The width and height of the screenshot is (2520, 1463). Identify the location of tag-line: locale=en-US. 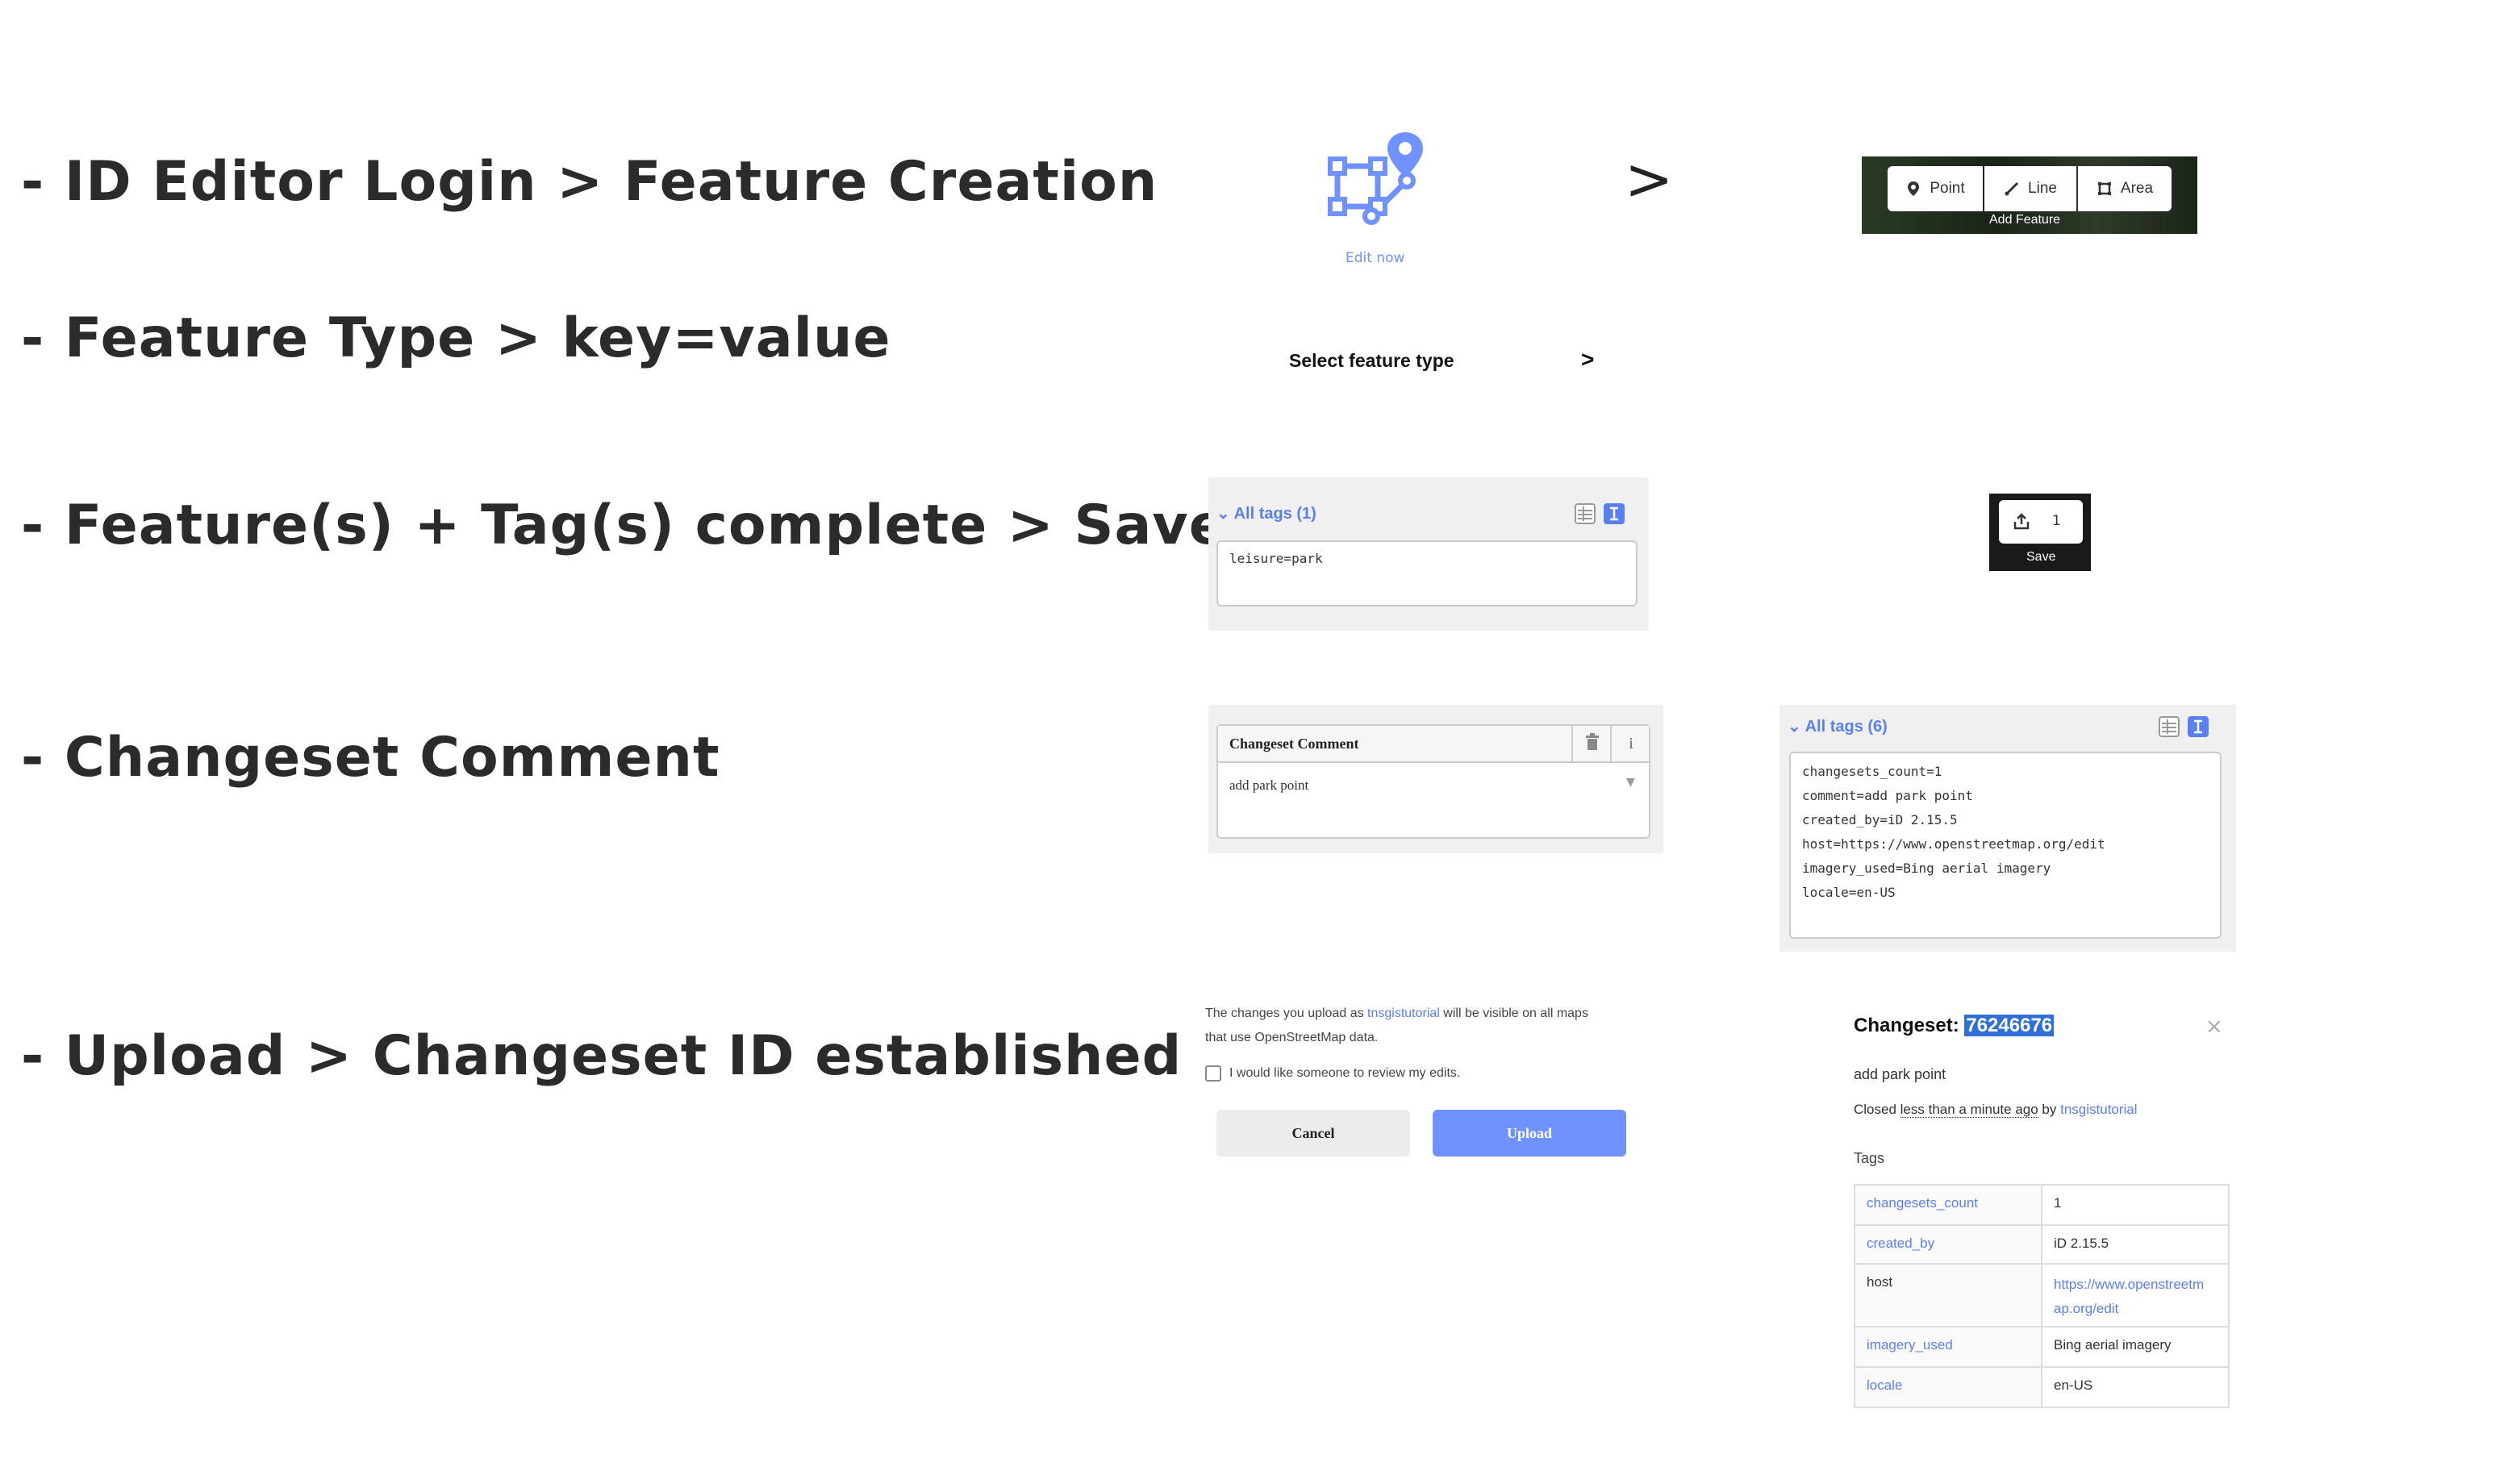
(1849, 893).